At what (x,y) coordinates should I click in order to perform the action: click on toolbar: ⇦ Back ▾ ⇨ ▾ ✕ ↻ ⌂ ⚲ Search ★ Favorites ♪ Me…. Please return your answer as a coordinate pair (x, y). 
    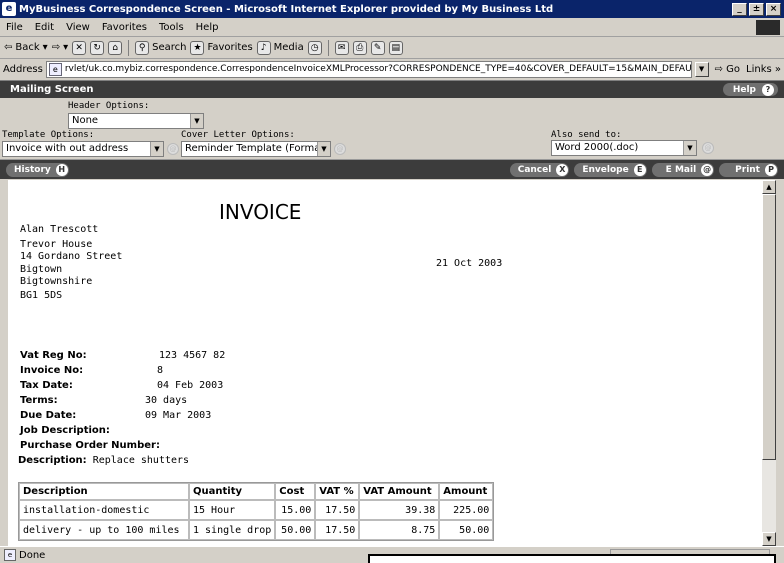
    Looking at the image, I should click on (392, 48).